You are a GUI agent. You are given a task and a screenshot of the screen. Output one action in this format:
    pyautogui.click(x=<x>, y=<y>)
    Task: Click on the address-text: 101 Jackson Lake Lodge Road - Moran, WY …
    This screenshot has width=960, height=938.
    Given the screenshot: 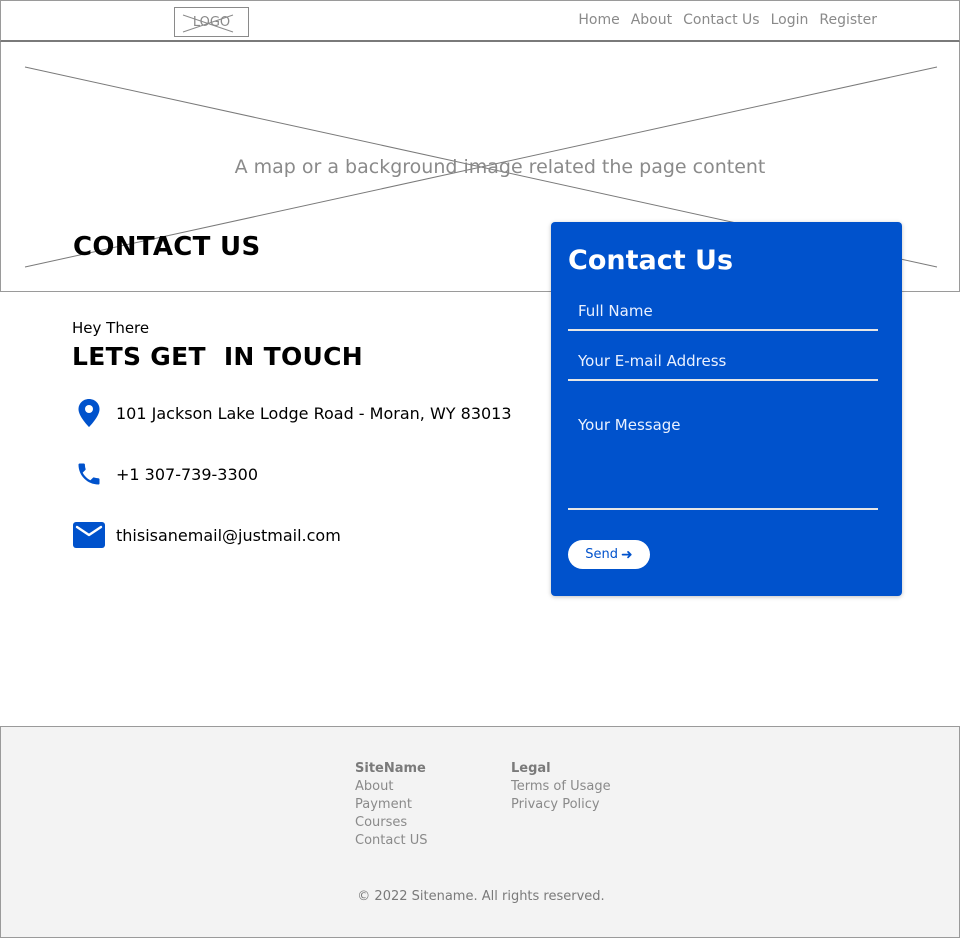 What is the action you would take?
    pyautogui.click(x=314, y=413)
    